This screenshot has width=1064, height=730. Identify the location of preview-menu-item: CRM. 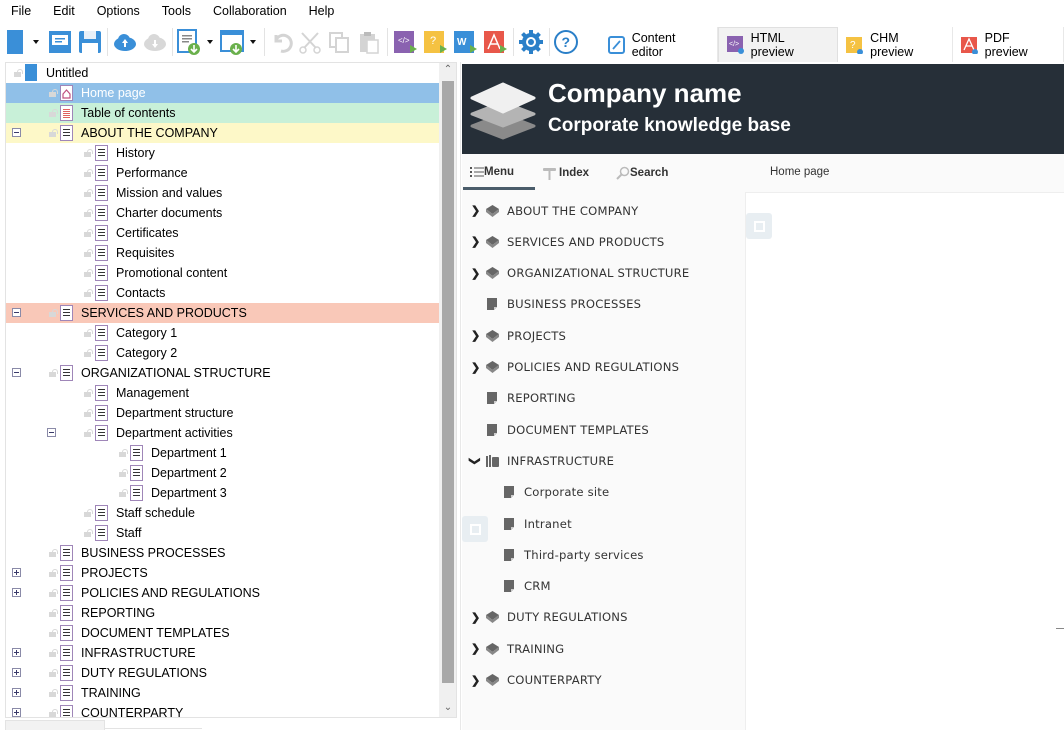
(603, 586).